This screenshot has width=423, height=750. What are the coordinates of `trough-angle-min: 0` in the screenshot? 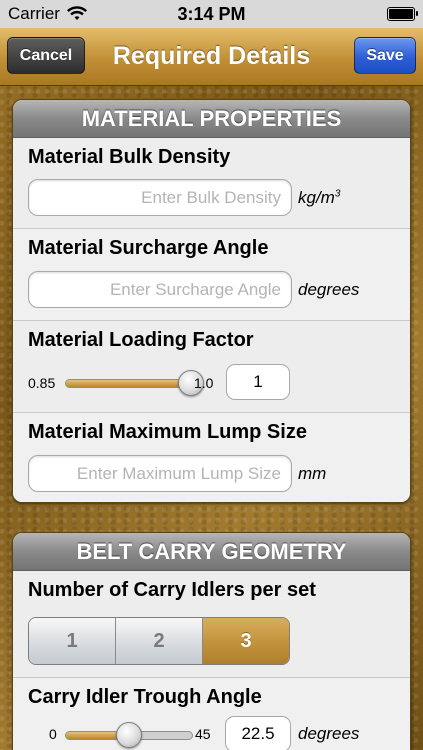 It's located at (53, 734).